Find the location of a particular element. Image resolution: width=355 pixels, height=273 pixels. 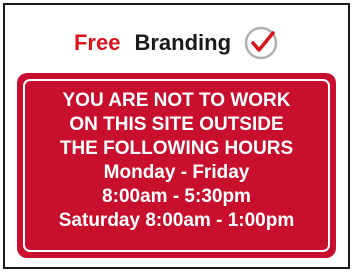

sign-line-3: THE FOLLOWING HOURS is located at coordinates (176, 148).